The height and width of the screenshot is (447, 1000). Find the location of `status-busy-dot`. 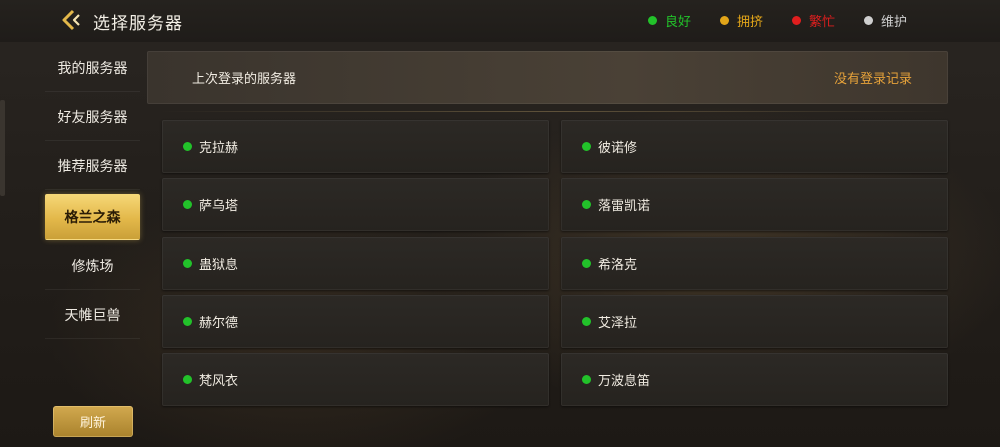

status-busy-dot is located at coordinates (796, 20).